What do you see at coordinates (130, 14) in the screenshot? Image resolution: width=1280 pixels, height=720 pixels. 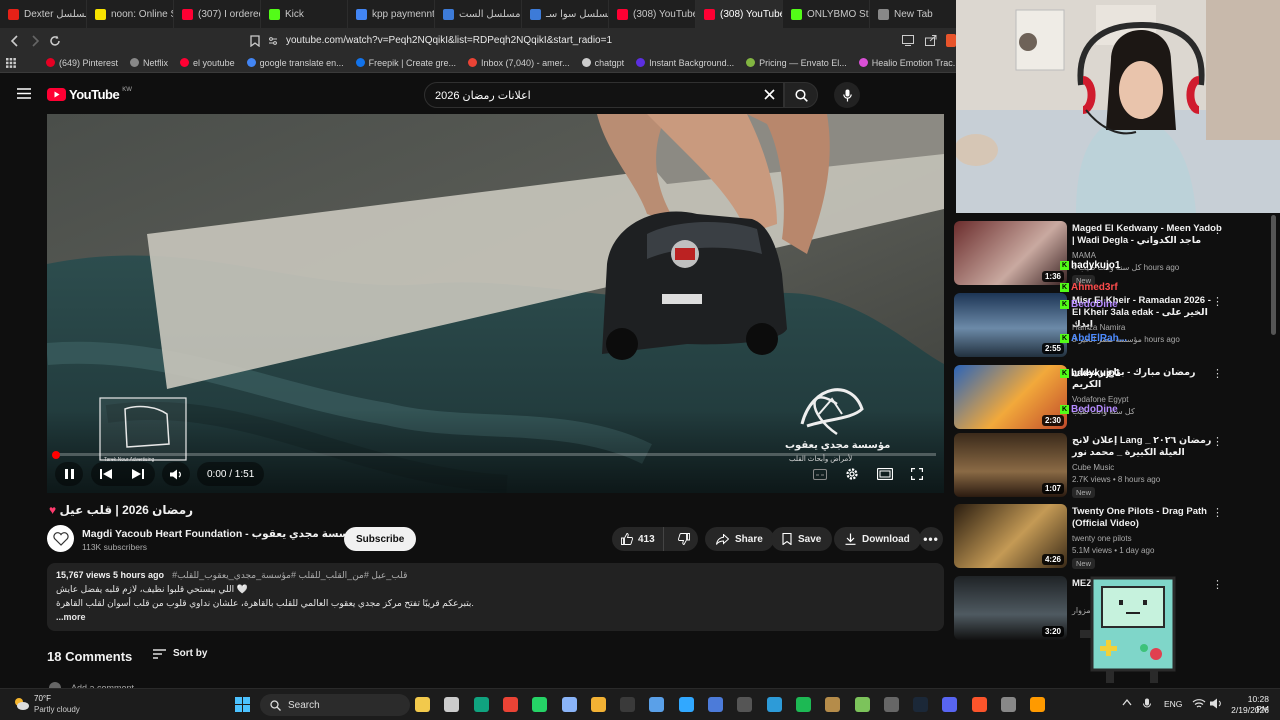 I see `browser-tab: noon: Online S` at bounding box center [130, 14].